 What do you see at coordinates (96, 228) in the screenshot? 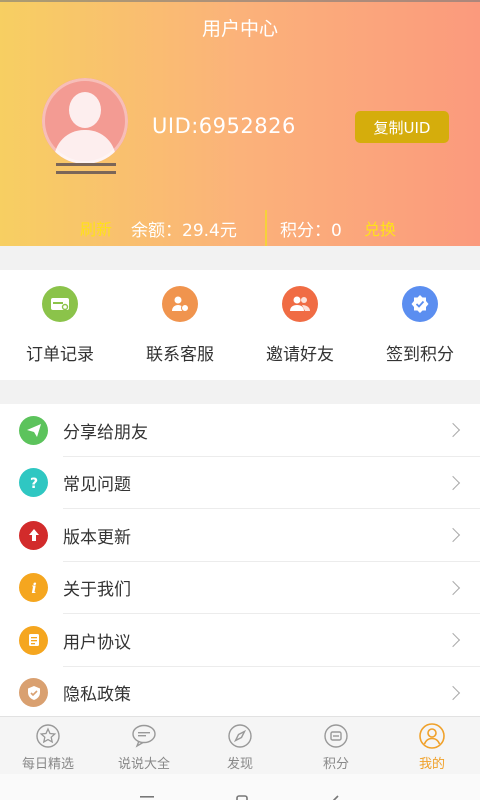
I see `refresh-link: 刷新` at bounding box center [96, 228].